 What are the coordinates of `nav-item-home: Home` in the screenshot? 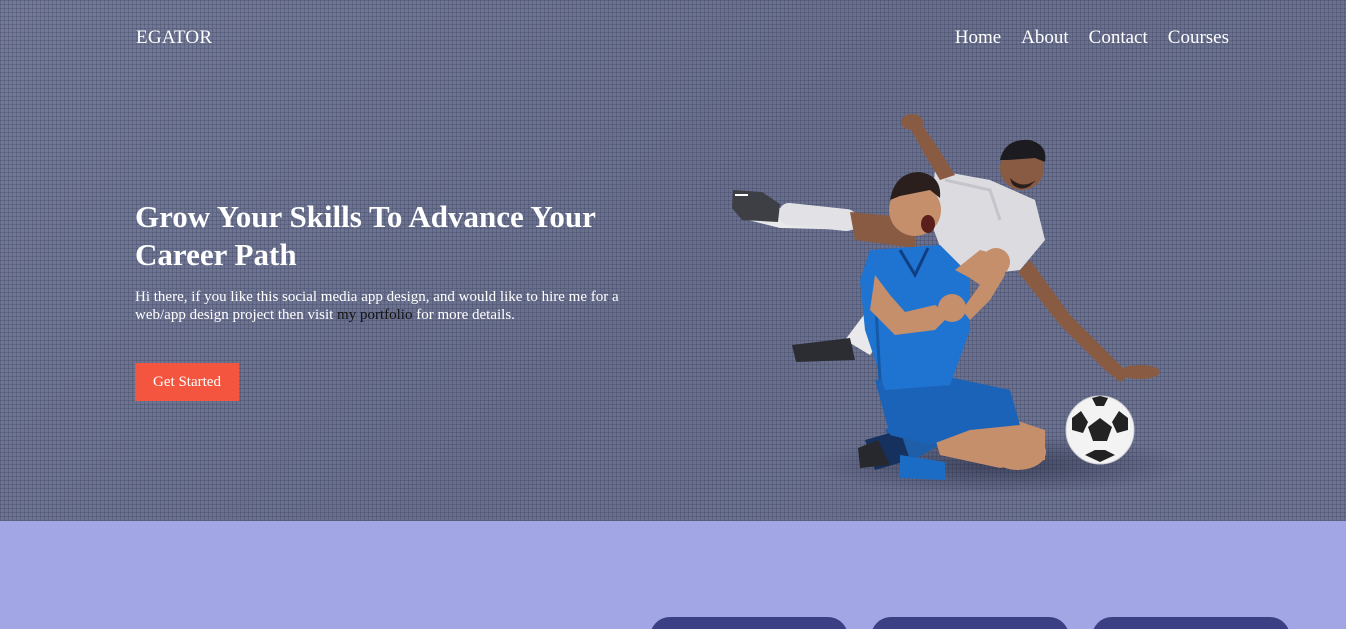 It's located at (978, 38).